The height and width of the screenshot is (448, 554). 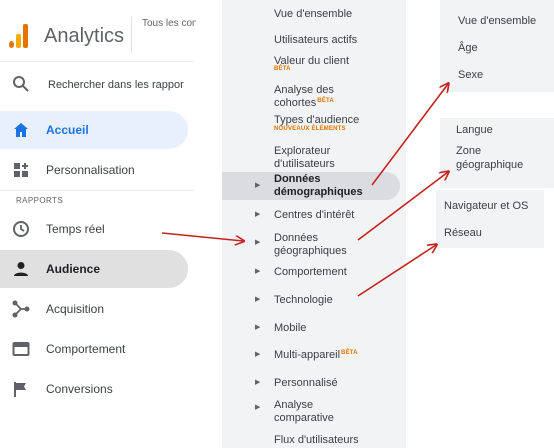 I want to click on sidebar-item-realtime: Temps réel, so click(x=94, y=229).